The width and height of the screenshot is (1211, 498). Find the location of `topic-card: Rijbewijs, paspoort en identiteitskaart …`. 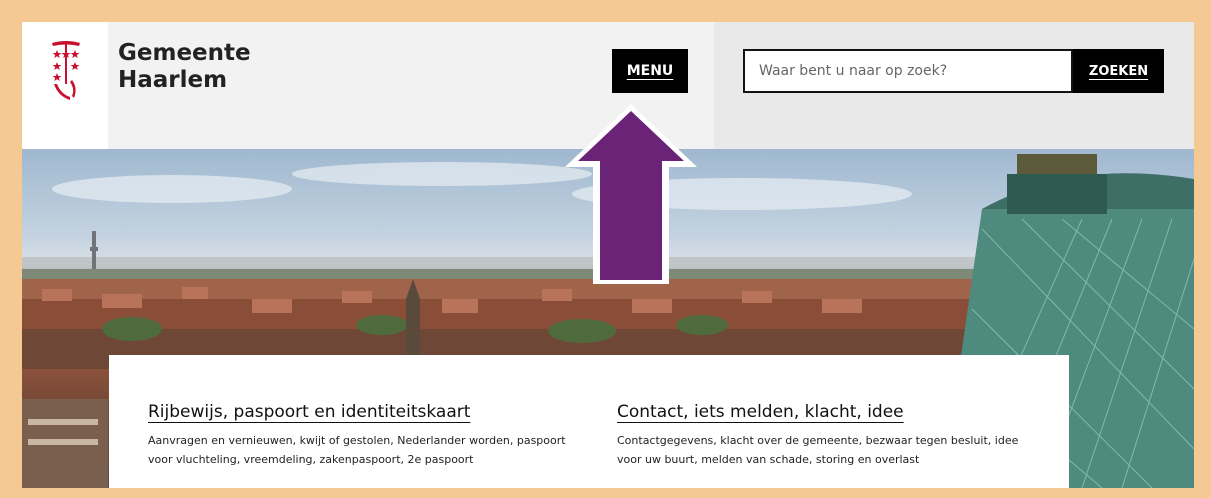

topic-card: Rijbewijs, paspoort en identiteitskaart … is located at coordinates (358, 435).